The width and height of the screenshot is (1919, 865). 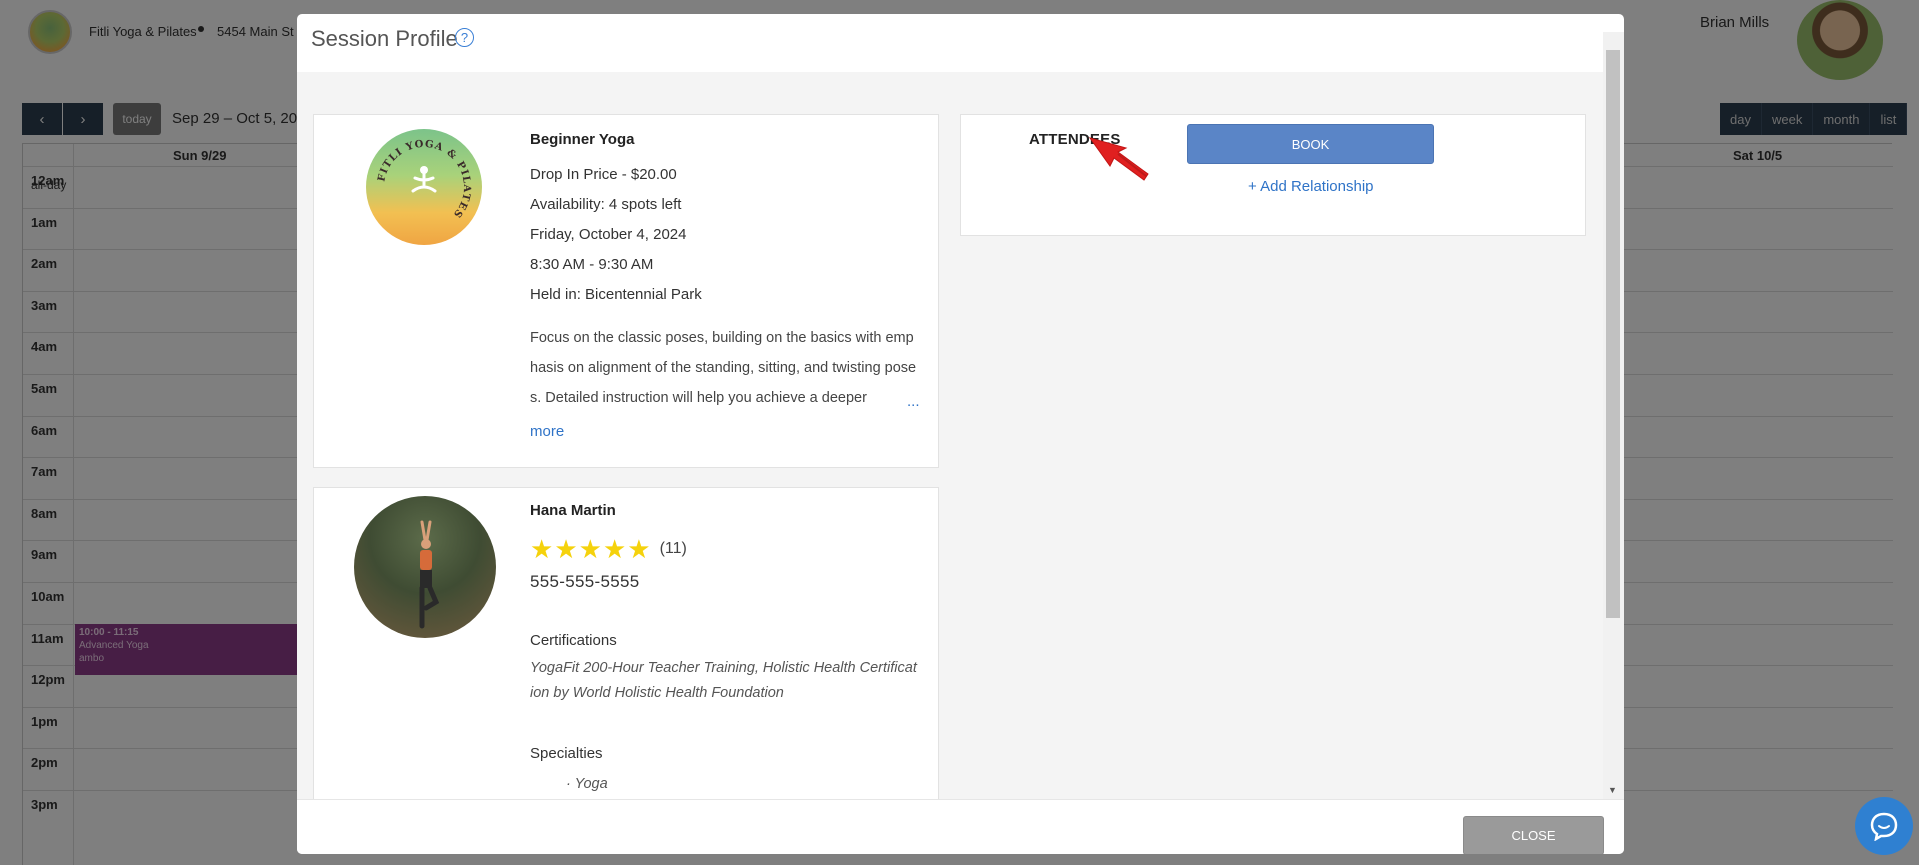 What do you see at coordinates (1273, 175) in the screenshot?
I see `attendees-card: ATTENDEES BOOK + Add Relationship` at bounding box center [1273, 175].